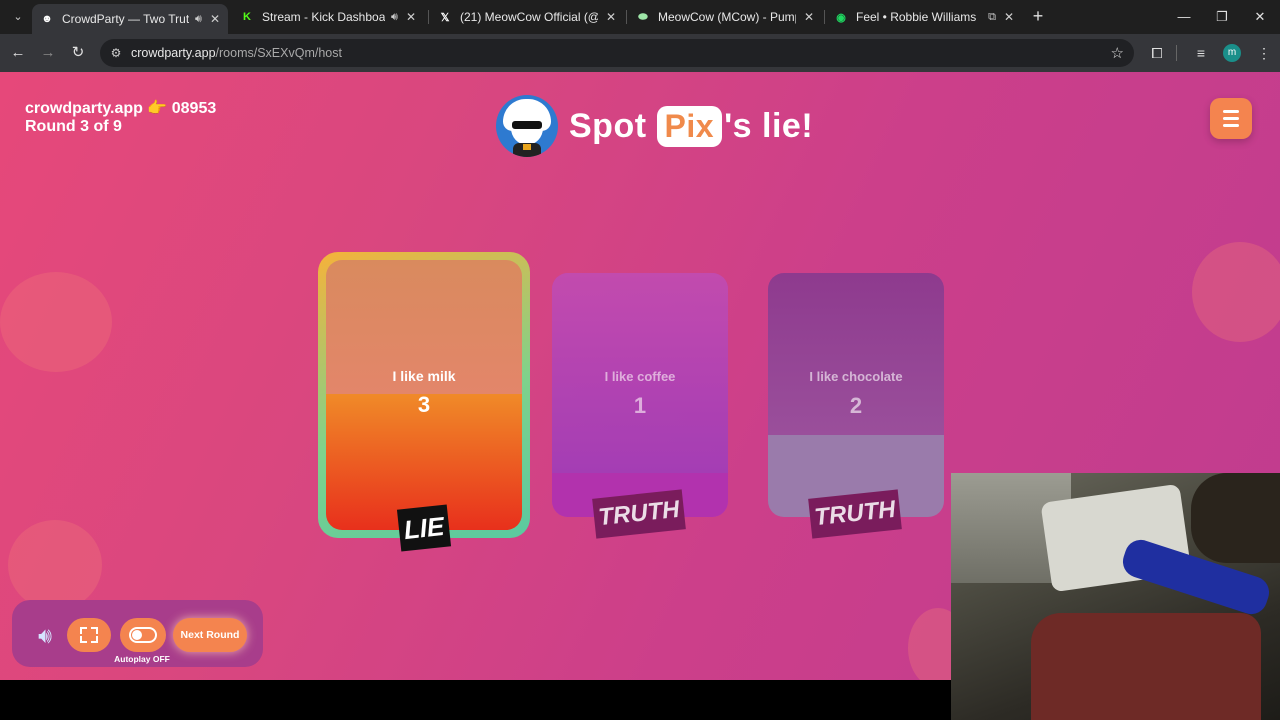 The width and height of the screenshot is (1280, 720). What do you see at coordinates (18, 17) in the screenshot?
I see `tab-search-icon: ⌄` at bounding box center [18, 17].